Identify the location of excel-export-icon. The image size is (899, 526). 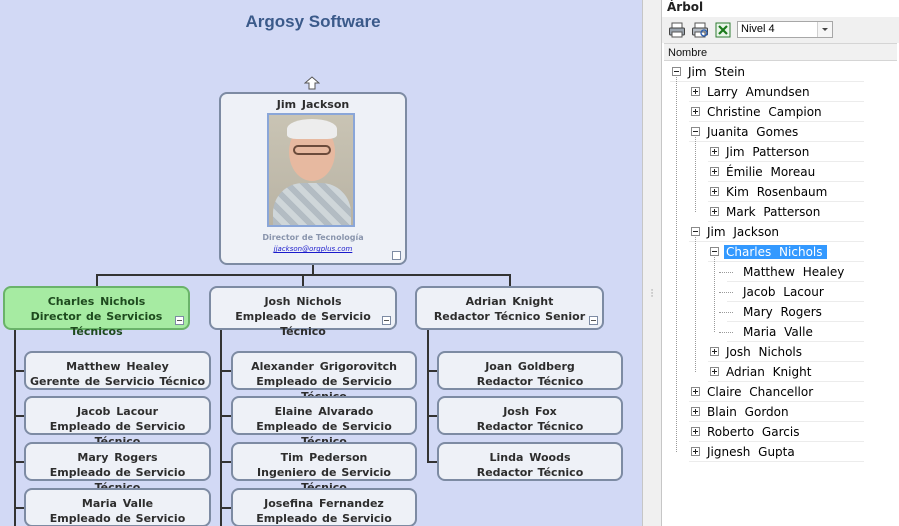
(723, 30).